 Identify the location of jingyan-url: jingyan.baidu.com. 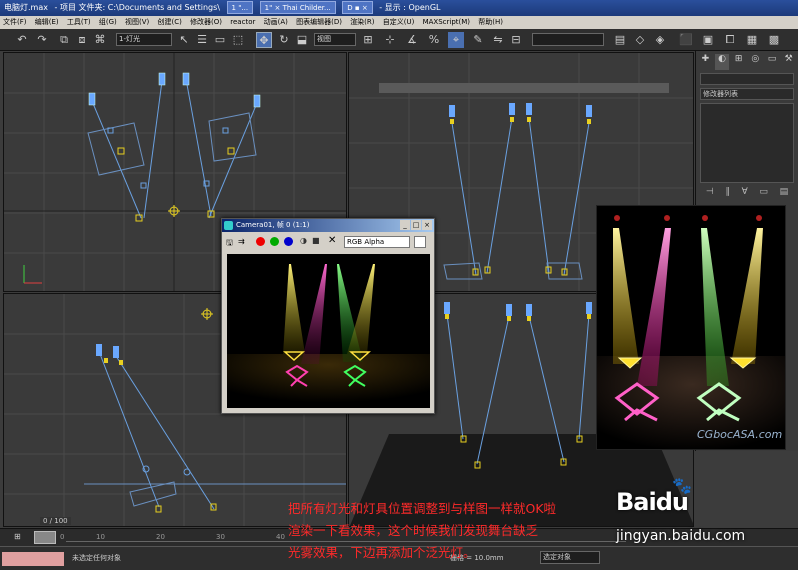
(681, 536).